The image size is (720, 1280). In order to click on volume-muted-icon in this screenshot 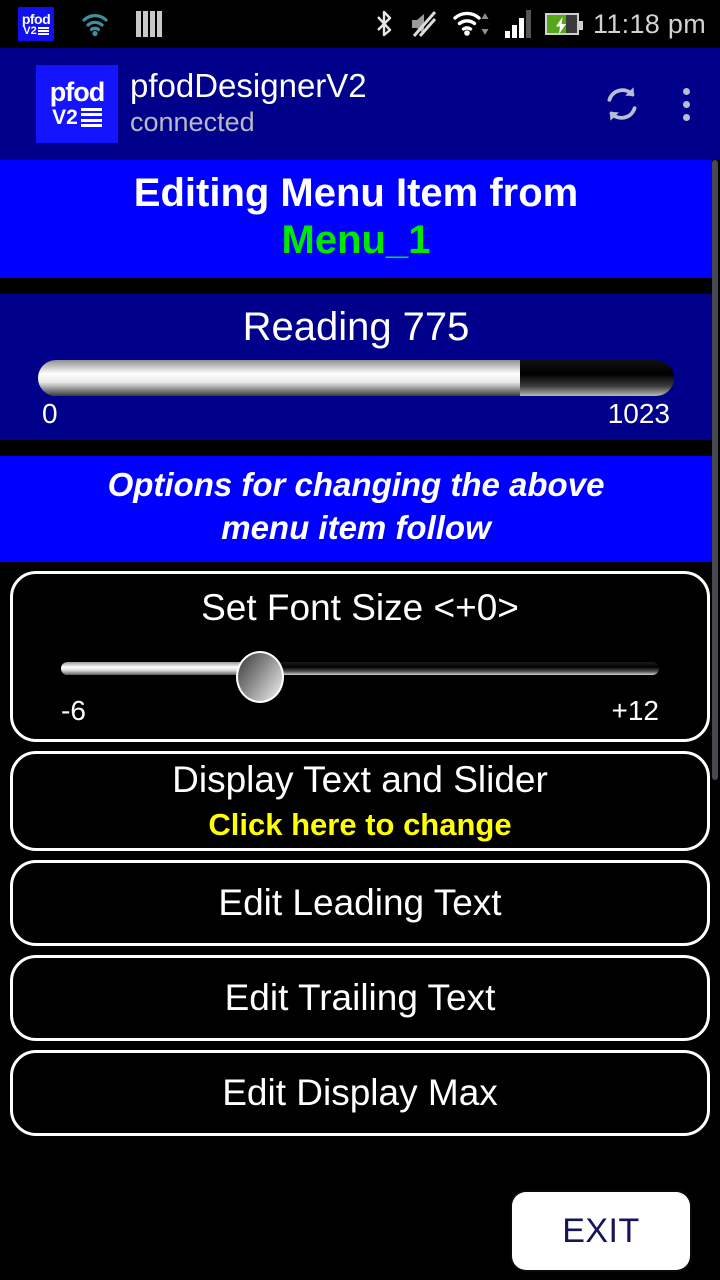, I will do `click(424, 24)`.